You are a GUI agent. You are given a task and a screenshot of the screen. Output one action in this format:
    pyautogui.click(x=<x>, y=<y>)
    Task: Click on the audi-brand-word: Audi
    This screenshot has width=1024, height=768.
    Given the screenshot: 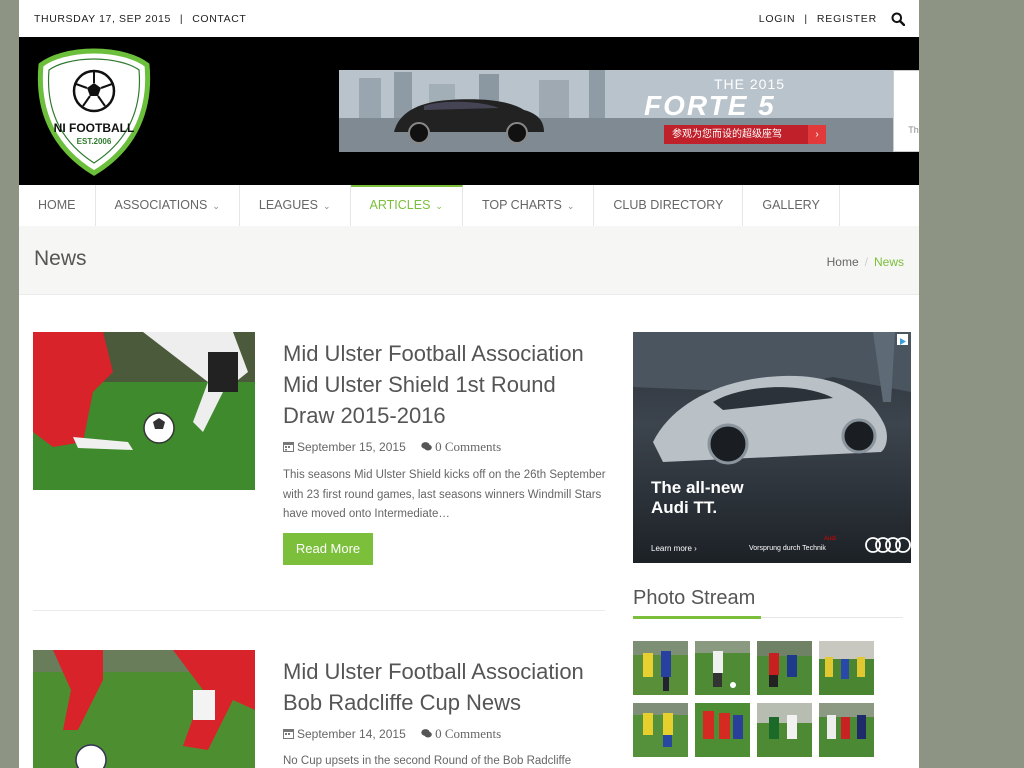 What is the action you would take?
    pyautogui.click(x=830, y=539)
    